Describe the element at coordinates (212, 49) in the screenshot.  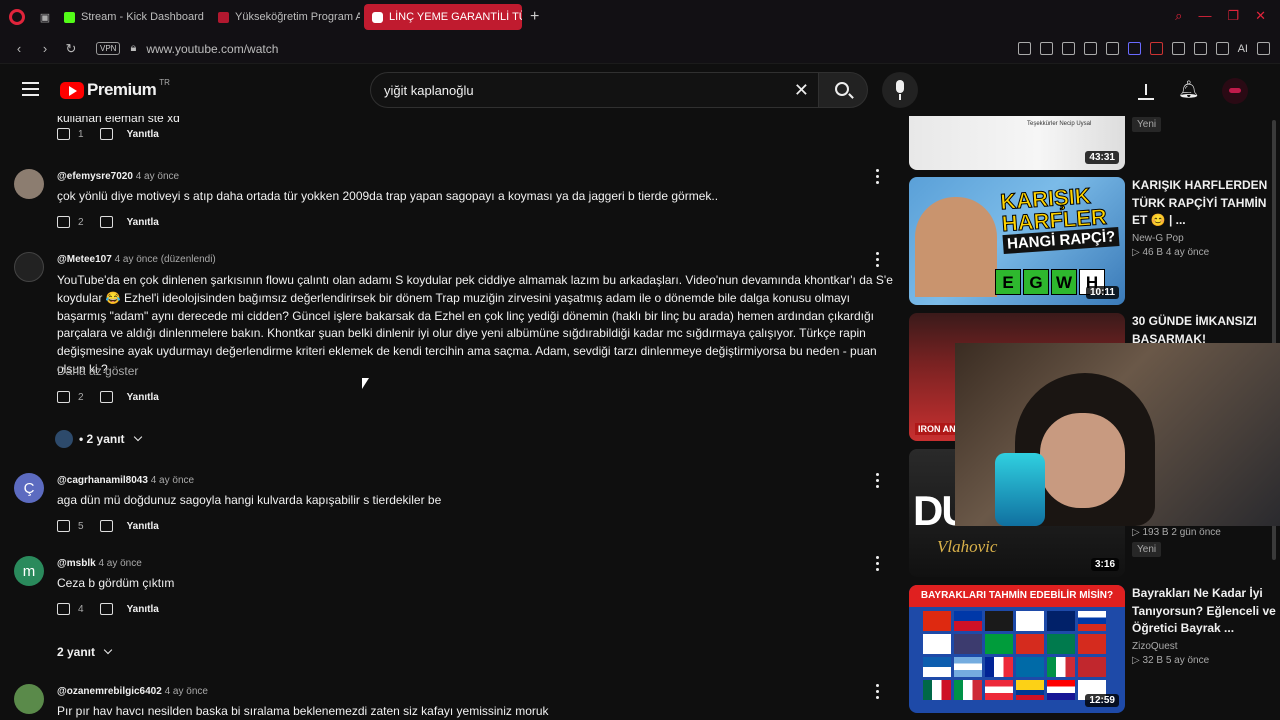
I see `url-field: www.youtube.com/watch` at that location.